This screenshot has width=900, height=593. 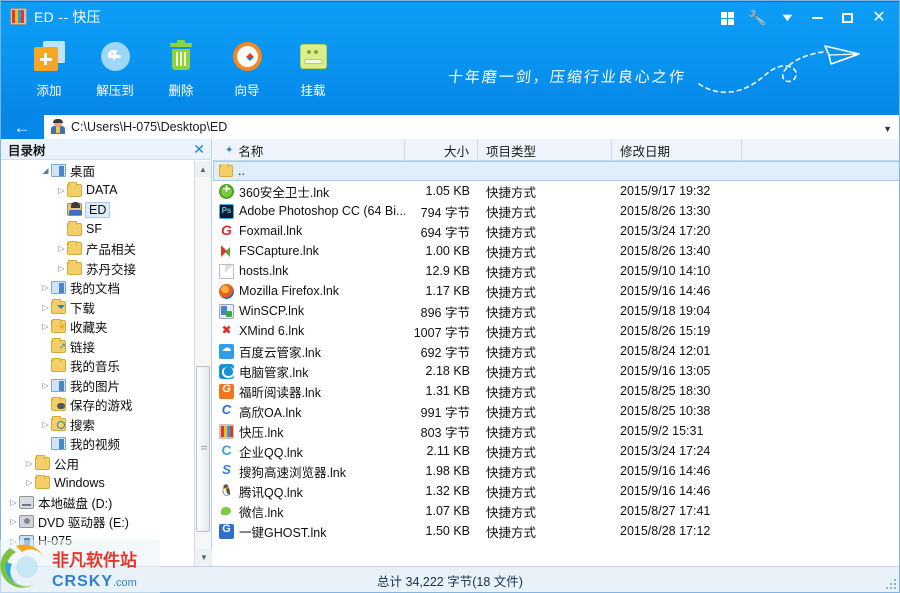 I want to click on table-row: FSCapture.lnk 1.00 KB 快捷方式 2015/8/26 13:40, so click(x=556, y=251).